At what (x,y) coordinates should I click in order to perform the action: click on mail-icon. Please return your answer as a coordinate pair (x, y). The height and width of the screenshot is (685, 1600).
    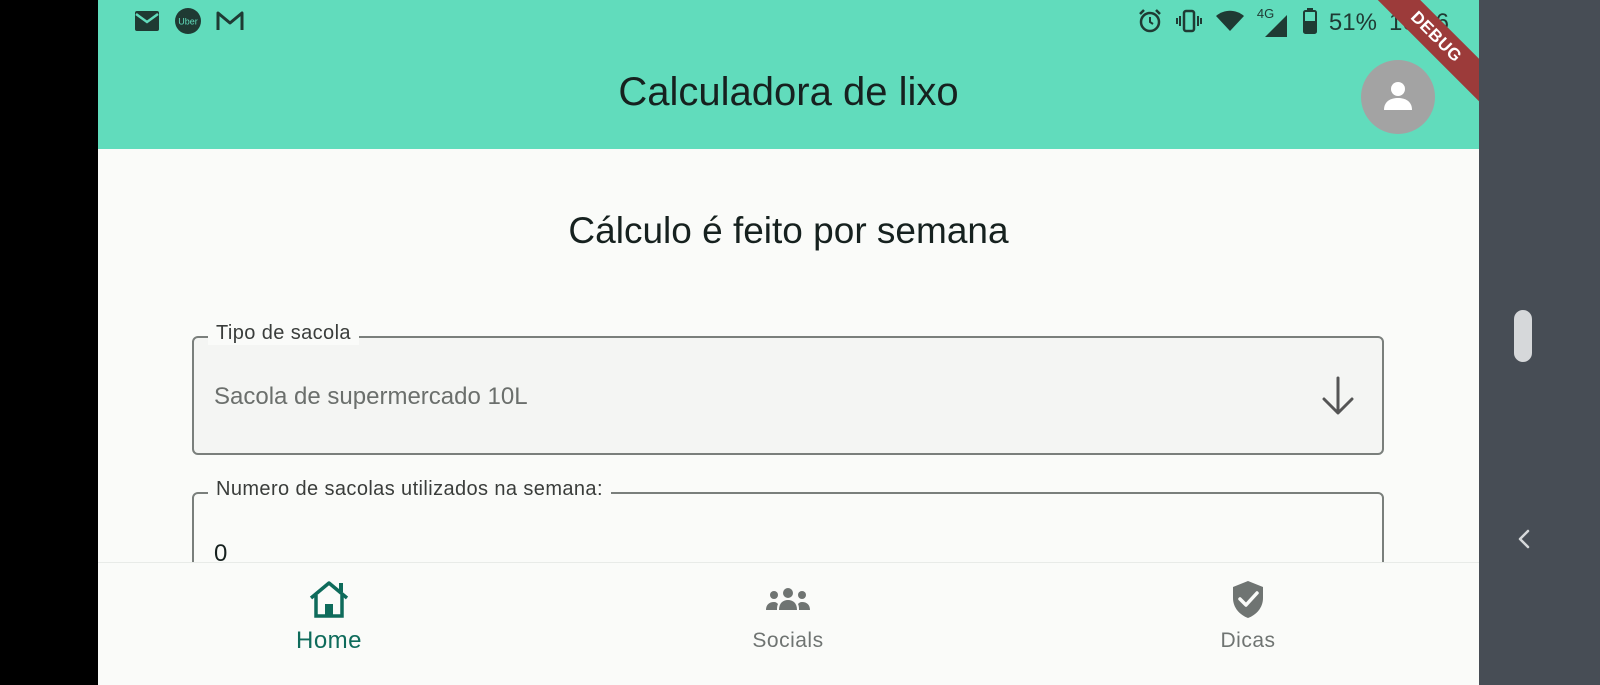
    Looking at the image, I should click on (147, 23).